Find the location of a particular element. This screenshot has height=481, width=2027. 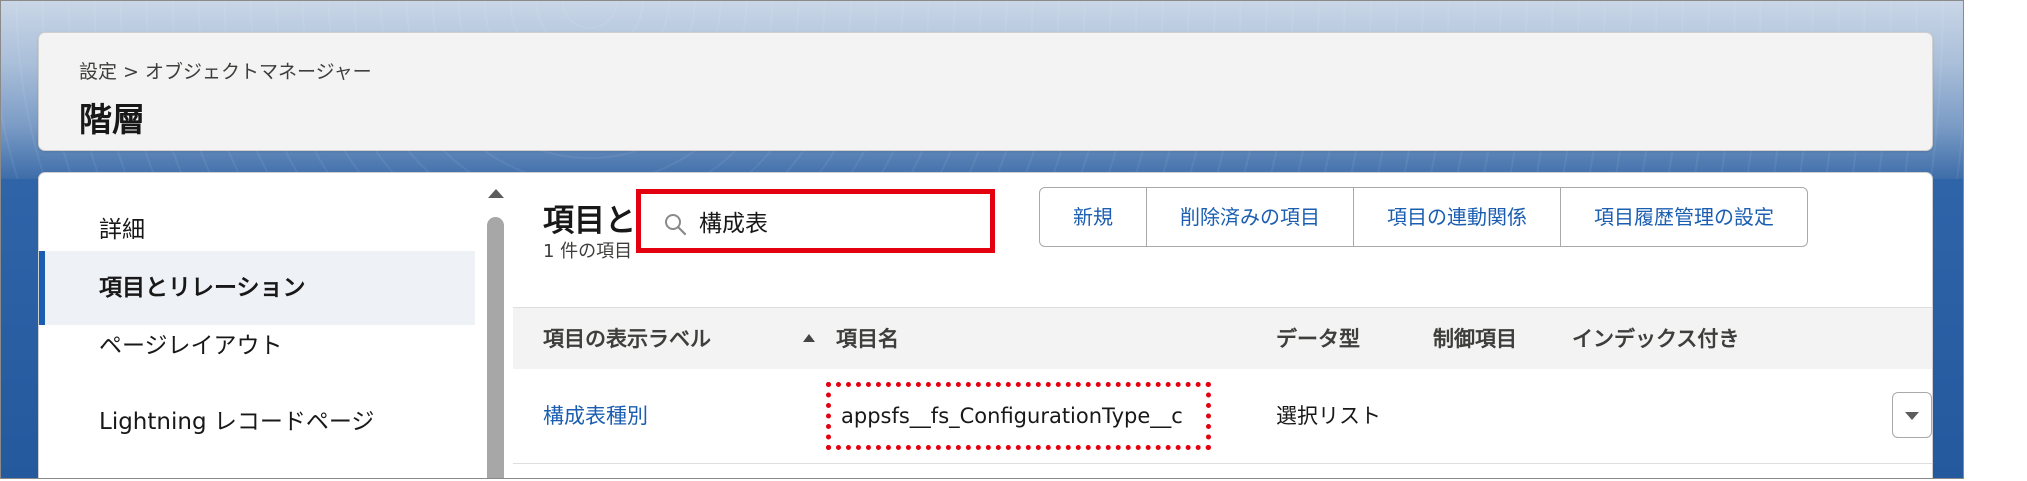

field-api-name: appsfs__fs_ConfigurationType__c is located at coordinates (1012, 416).